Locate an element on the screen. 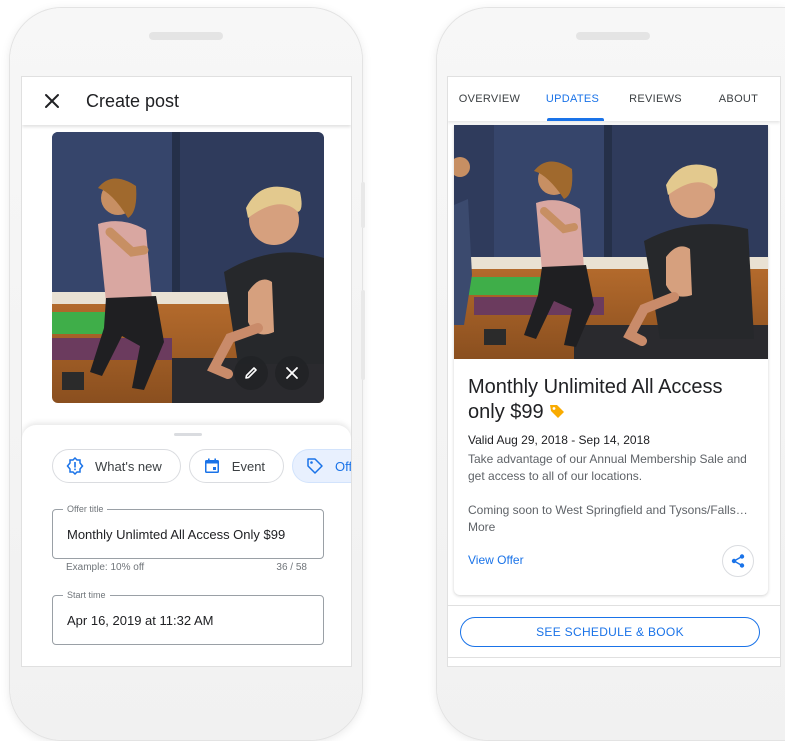  post-type-chips: What's new Event Off is located at coordinates (202, 466).